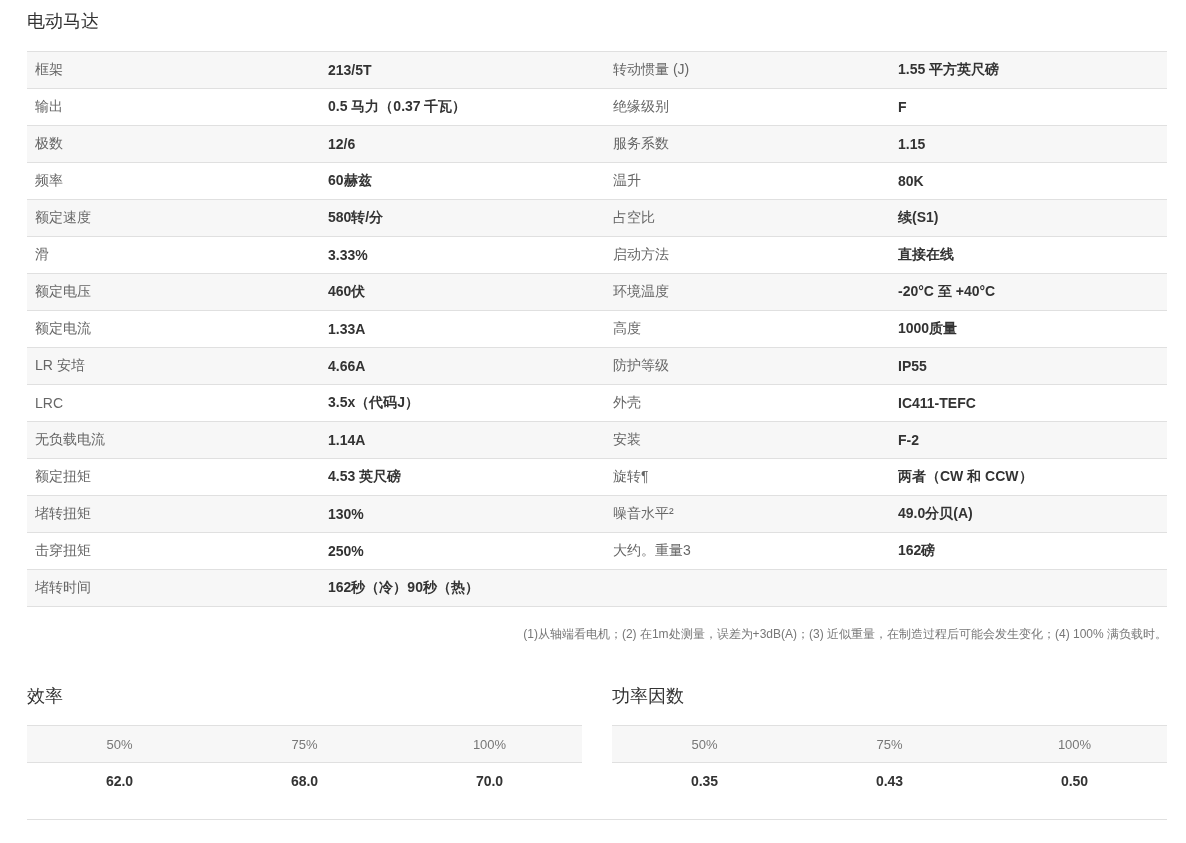  What do you see at coordinates (1028, 440) in the screenshot?
I see `spec-value: F-2` at bounding box center [1028, 440].